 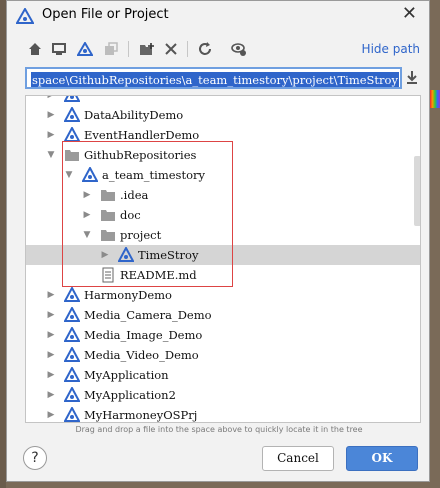 I want to click on tree-row: ▶ HarmonyDemo, so click(x=223, y=295).